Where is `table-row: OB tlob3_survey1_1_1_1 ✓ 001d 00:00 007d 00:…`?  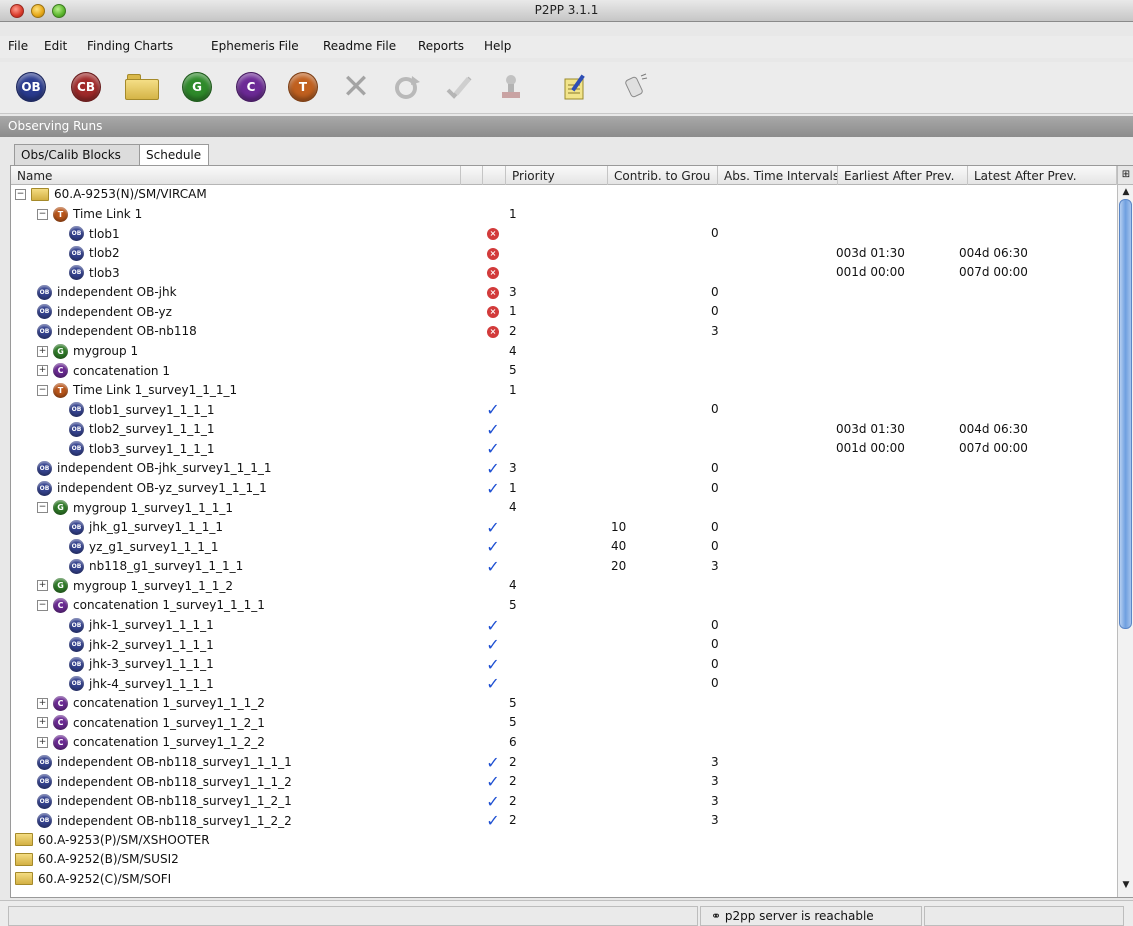 table-row: OB tlob3_survey1_1_1_1 ✓ 001d 00:00 007d 00:… is located at coordinates (564, 448).